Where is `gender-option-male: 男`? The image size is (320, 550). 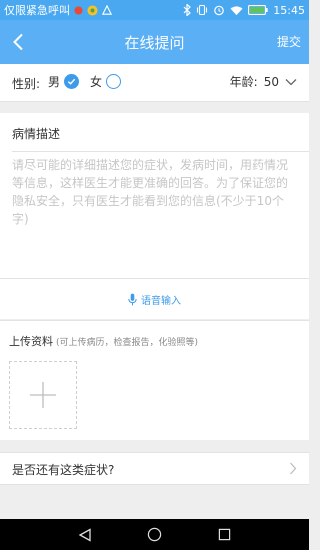 gender-option-male: 男 is located at coordinates (64, 81).